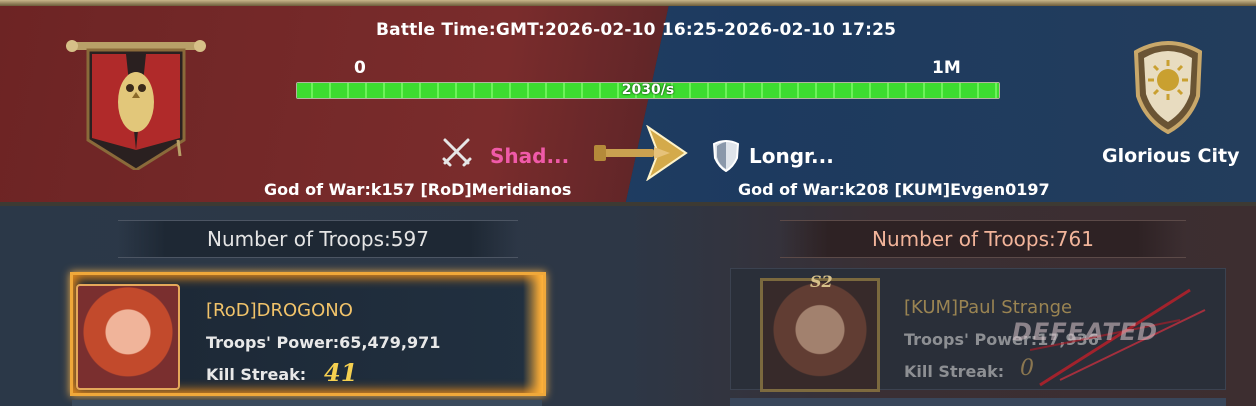 The height and width of the screenshot is (406, 1256). Describe the element at coordinates (821, 281) in the screenshot. I see `season-badge: S2` at that location.